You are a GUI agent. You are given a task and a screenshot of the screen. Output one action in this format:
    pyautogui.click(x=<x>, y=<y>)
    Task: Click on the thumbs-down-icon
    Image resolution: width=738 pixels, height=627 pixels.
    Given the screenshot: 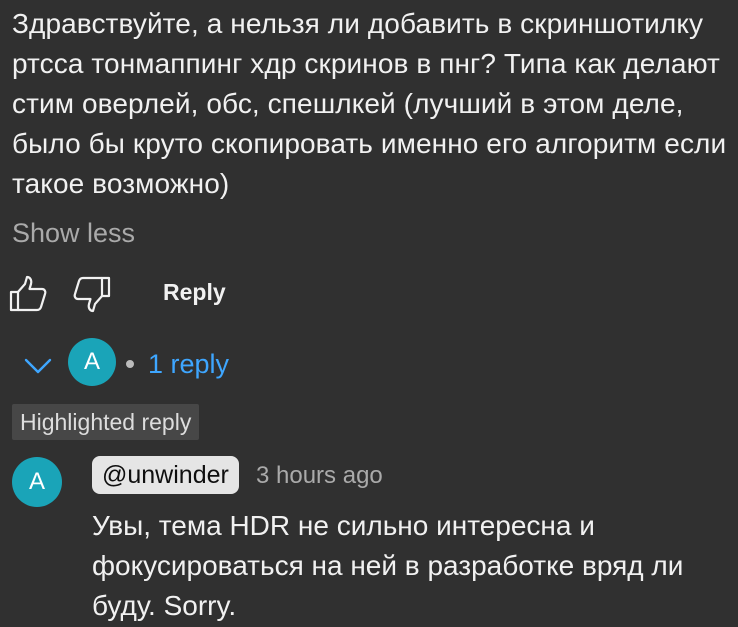 What is the action you would take?
    pyautogui.click(x=92, y=294)
    